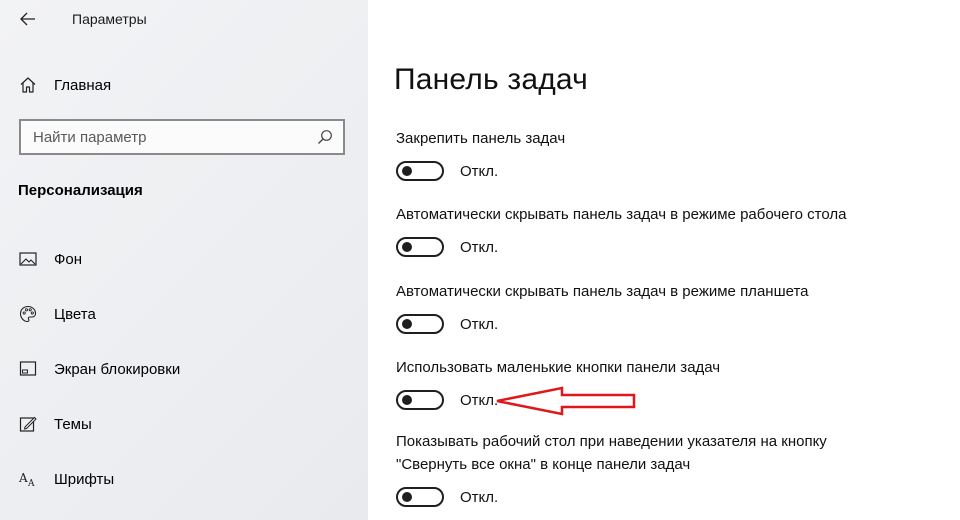 Image resolution: width=960 pixels, height=520 pixels. I want to click on home-icon, so click(28, 85).